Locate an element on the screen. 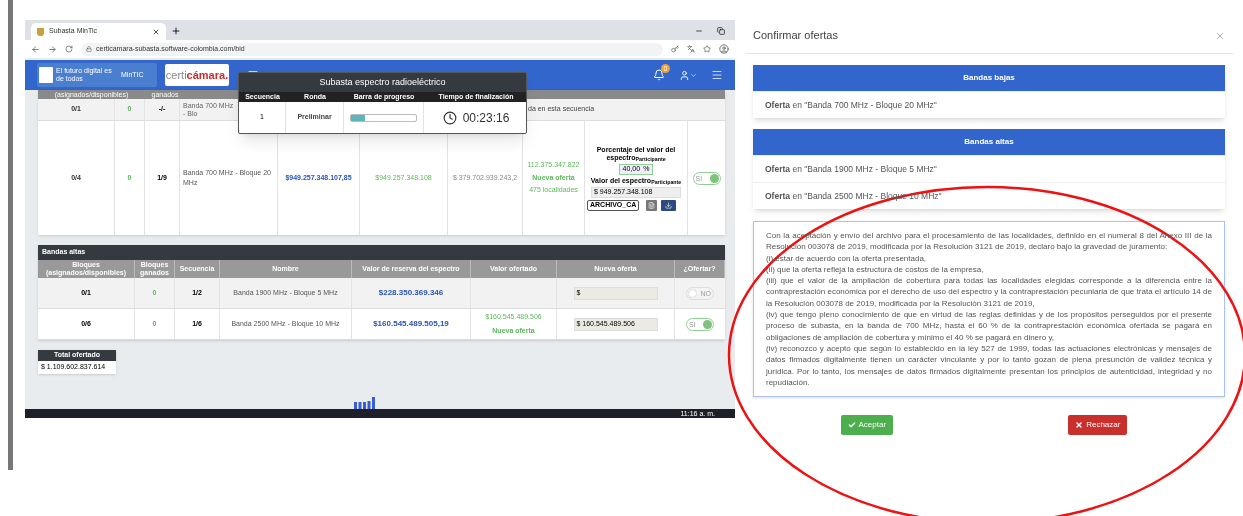 The image size is (1243, 516). user-icon is located at coordinates (684, 75).